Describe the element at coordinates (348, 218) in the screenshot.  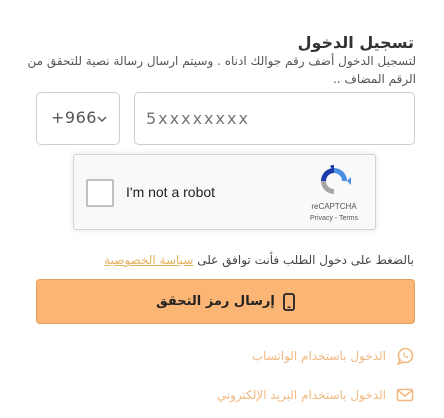
I see `recaptcha-terms-link: Terms` at that location.